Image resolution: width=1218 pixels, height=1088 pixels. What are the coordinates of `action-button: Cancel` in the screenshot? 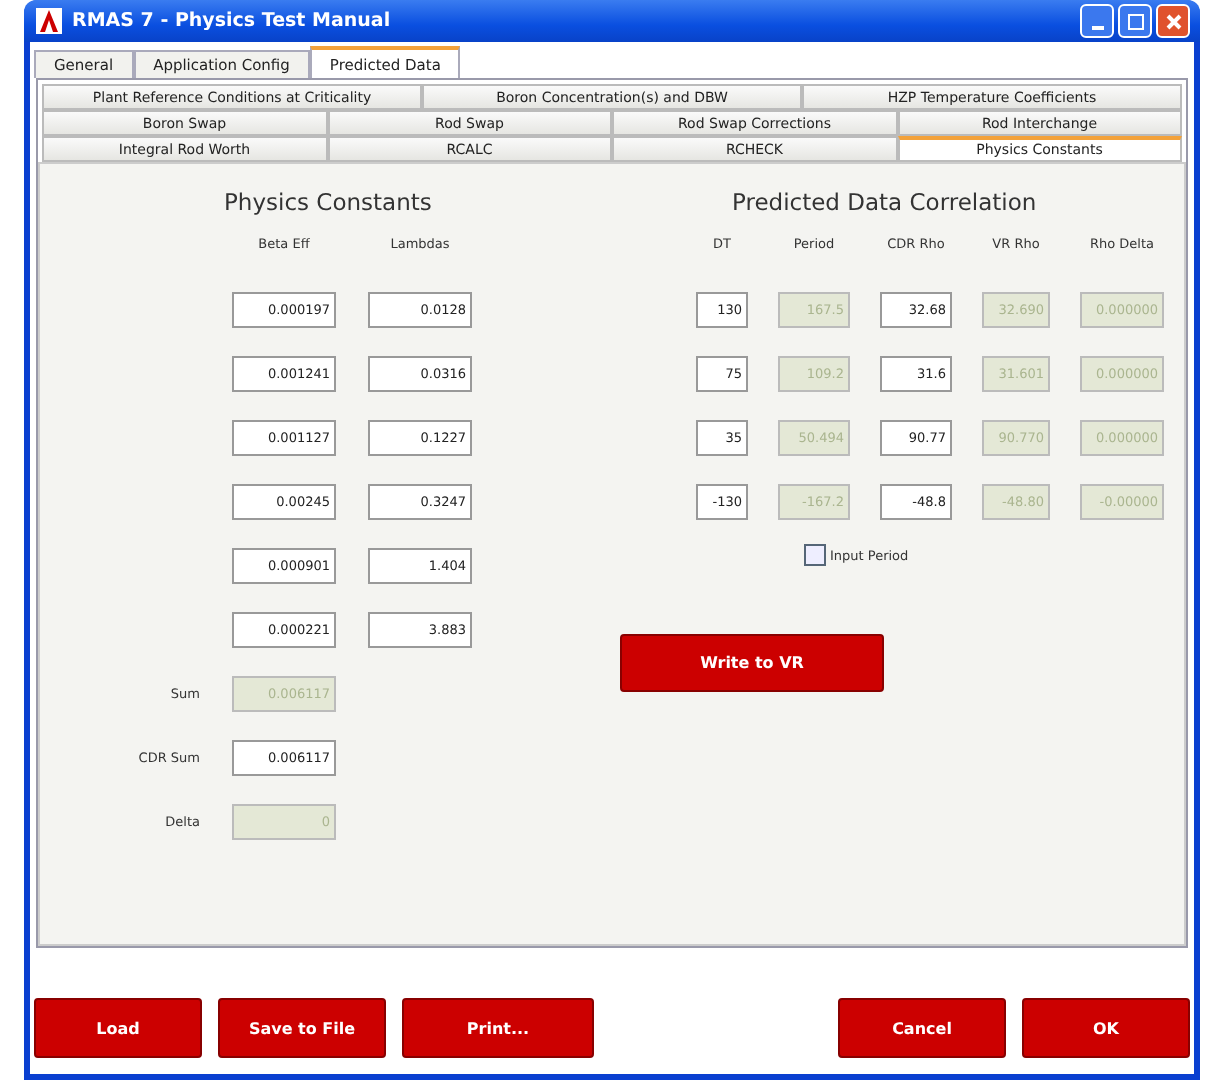 It's located at (922, 1028).